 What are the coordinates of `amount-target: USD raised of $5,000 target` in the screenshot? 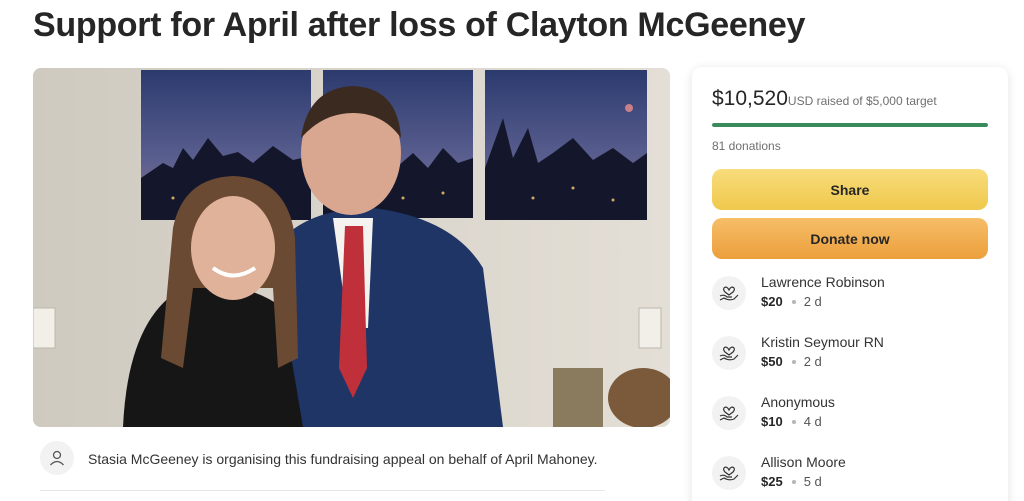 It's located at (862, 101).